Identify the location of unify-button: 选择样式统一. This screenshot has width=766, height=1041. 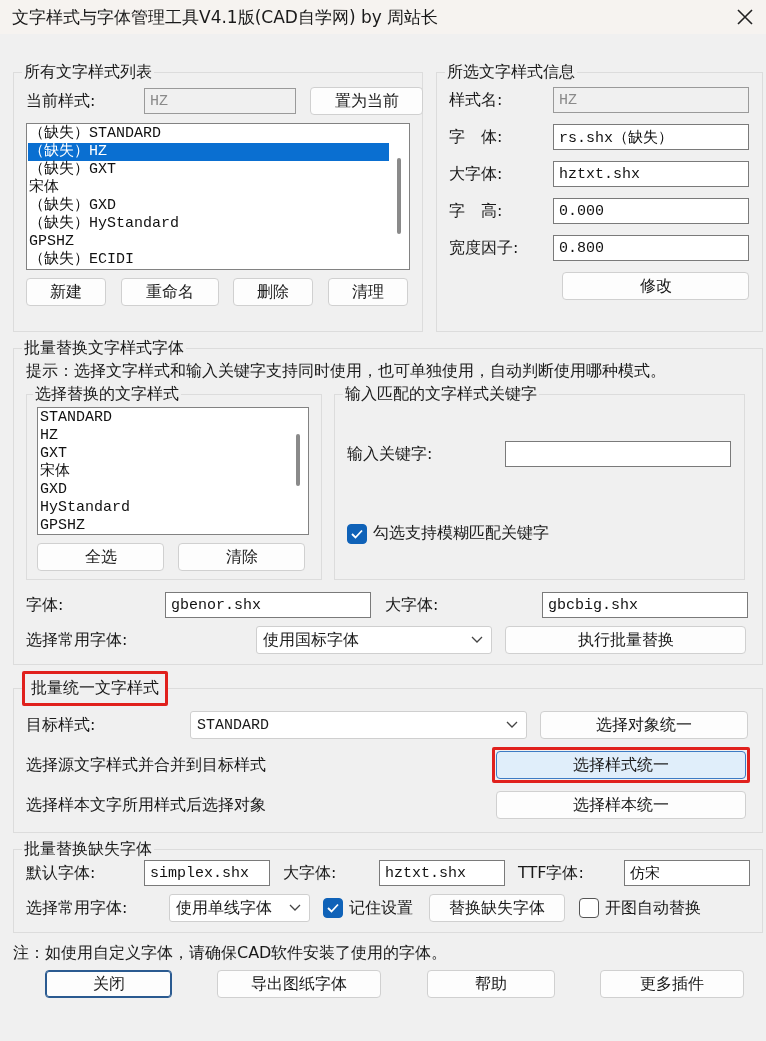
(621, 765).